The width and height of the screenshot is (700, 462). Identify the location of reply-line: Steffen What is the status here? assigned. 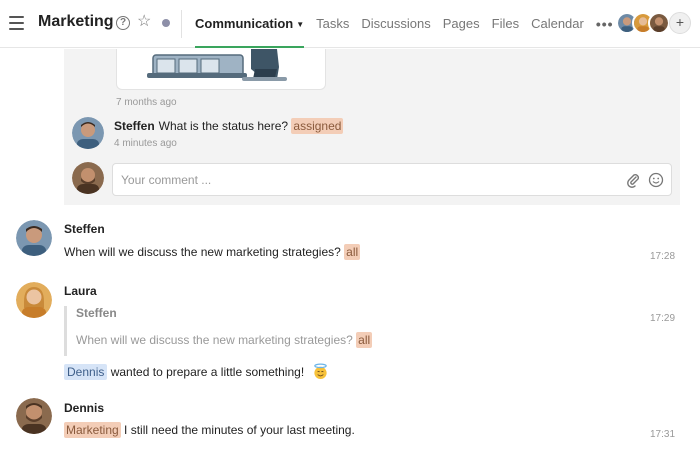
(229, 126).